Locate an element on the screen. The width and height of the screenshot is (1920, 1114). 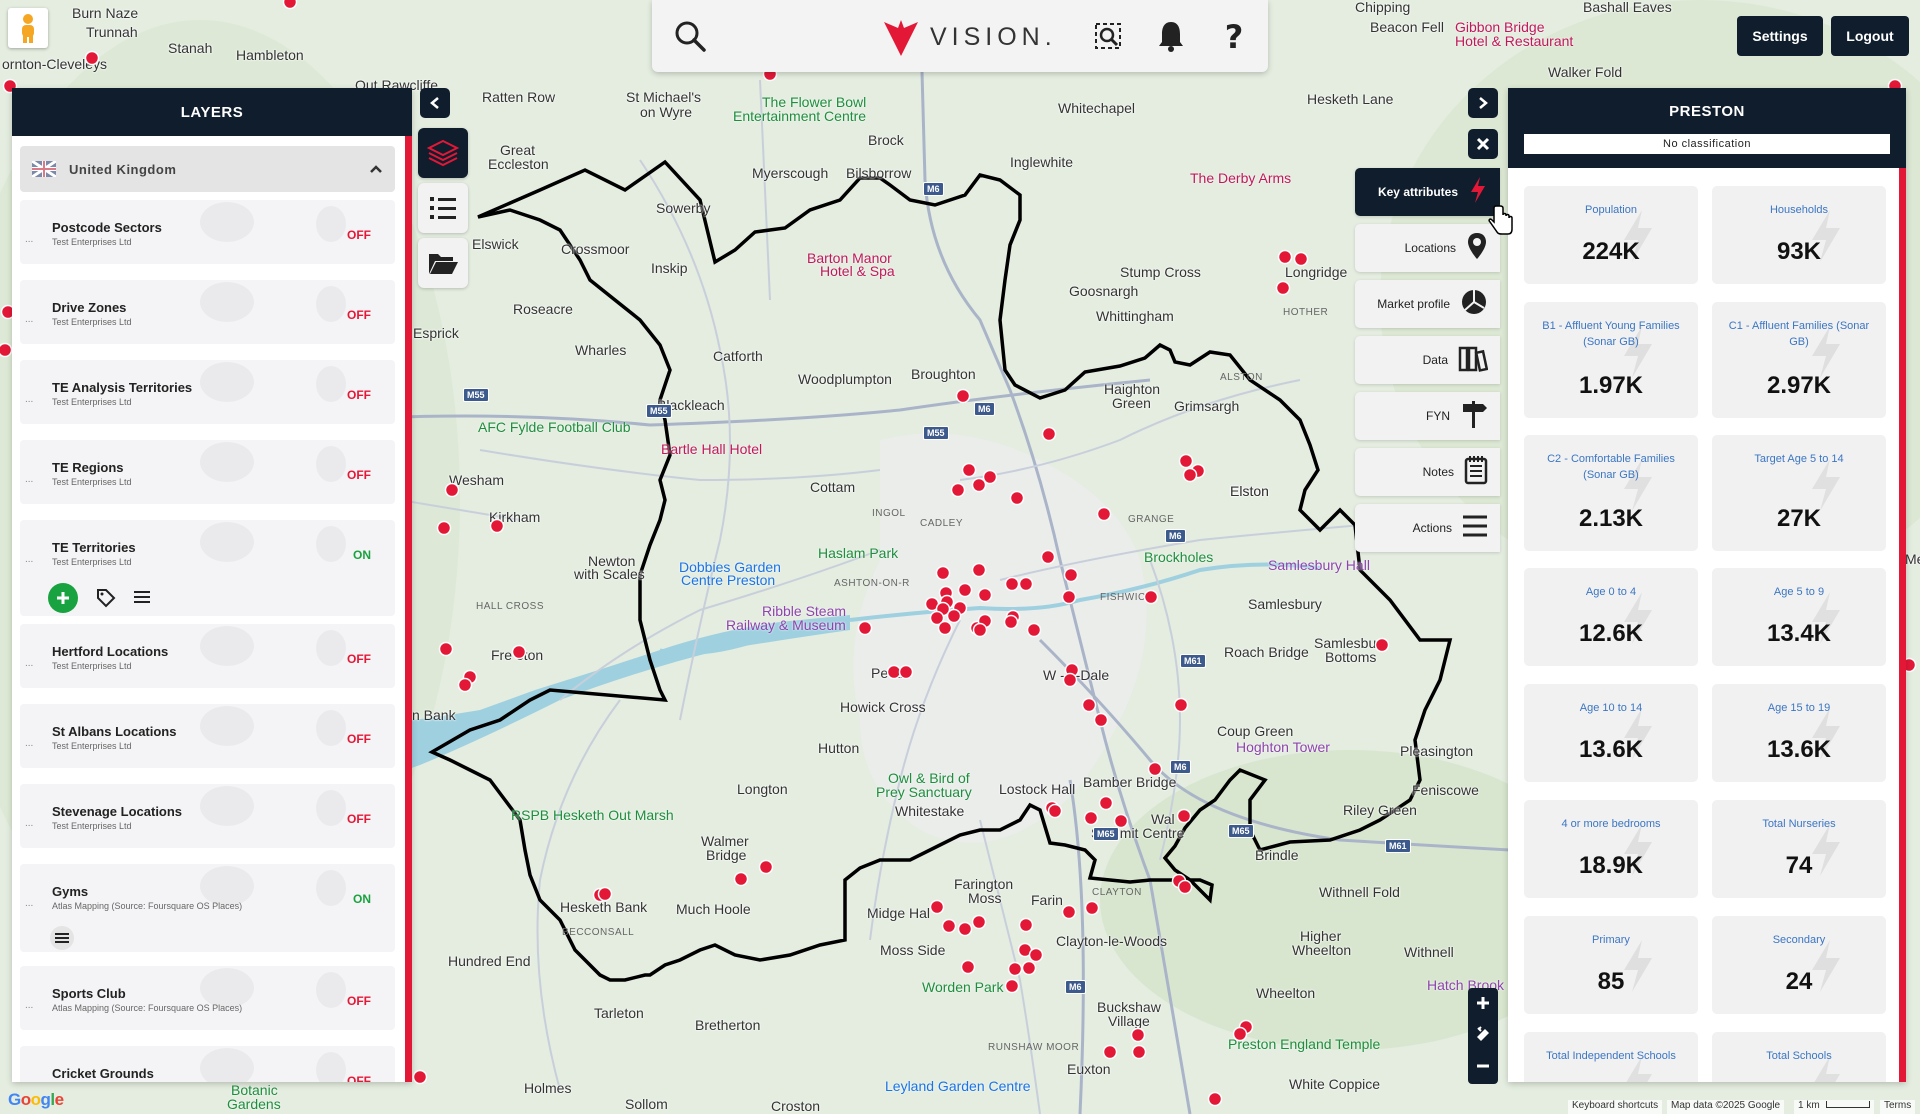
map-poi-label: Haslam Park is located at coordinates (858, 553).